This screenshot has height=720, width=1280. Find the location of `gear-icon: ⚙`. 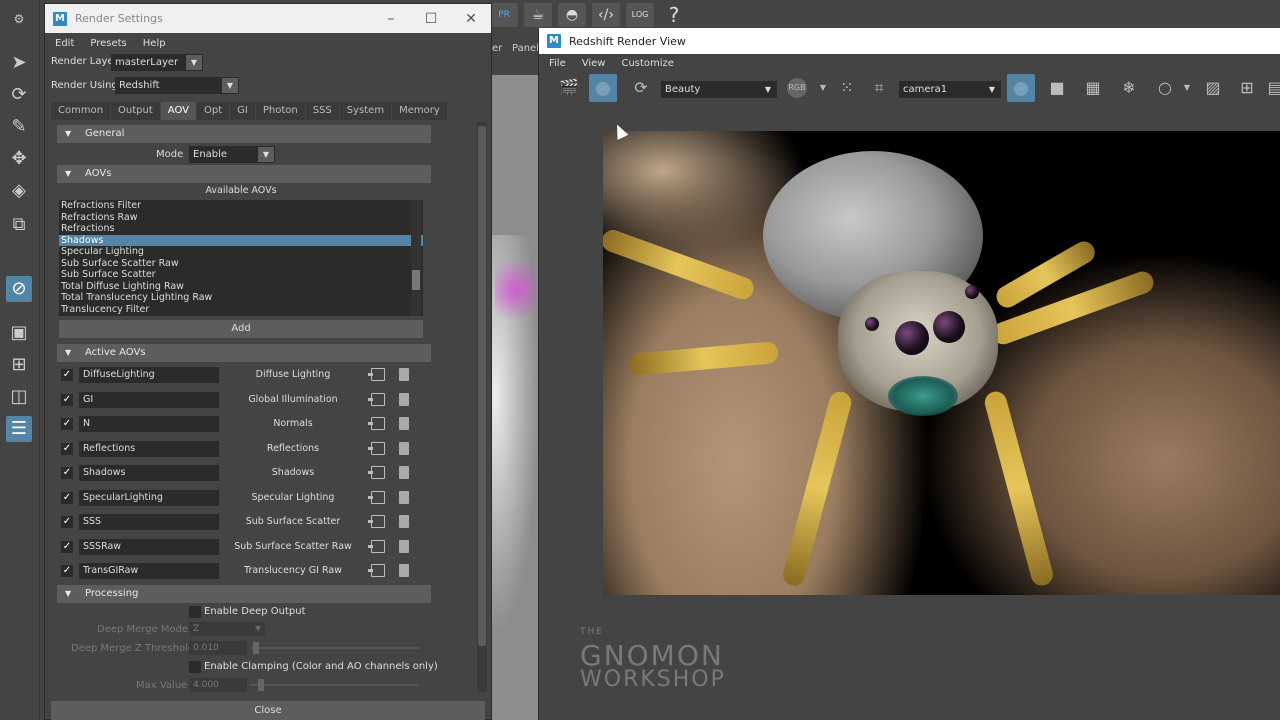

gear-icon: ⚙ is located at coordinates (19, 19).